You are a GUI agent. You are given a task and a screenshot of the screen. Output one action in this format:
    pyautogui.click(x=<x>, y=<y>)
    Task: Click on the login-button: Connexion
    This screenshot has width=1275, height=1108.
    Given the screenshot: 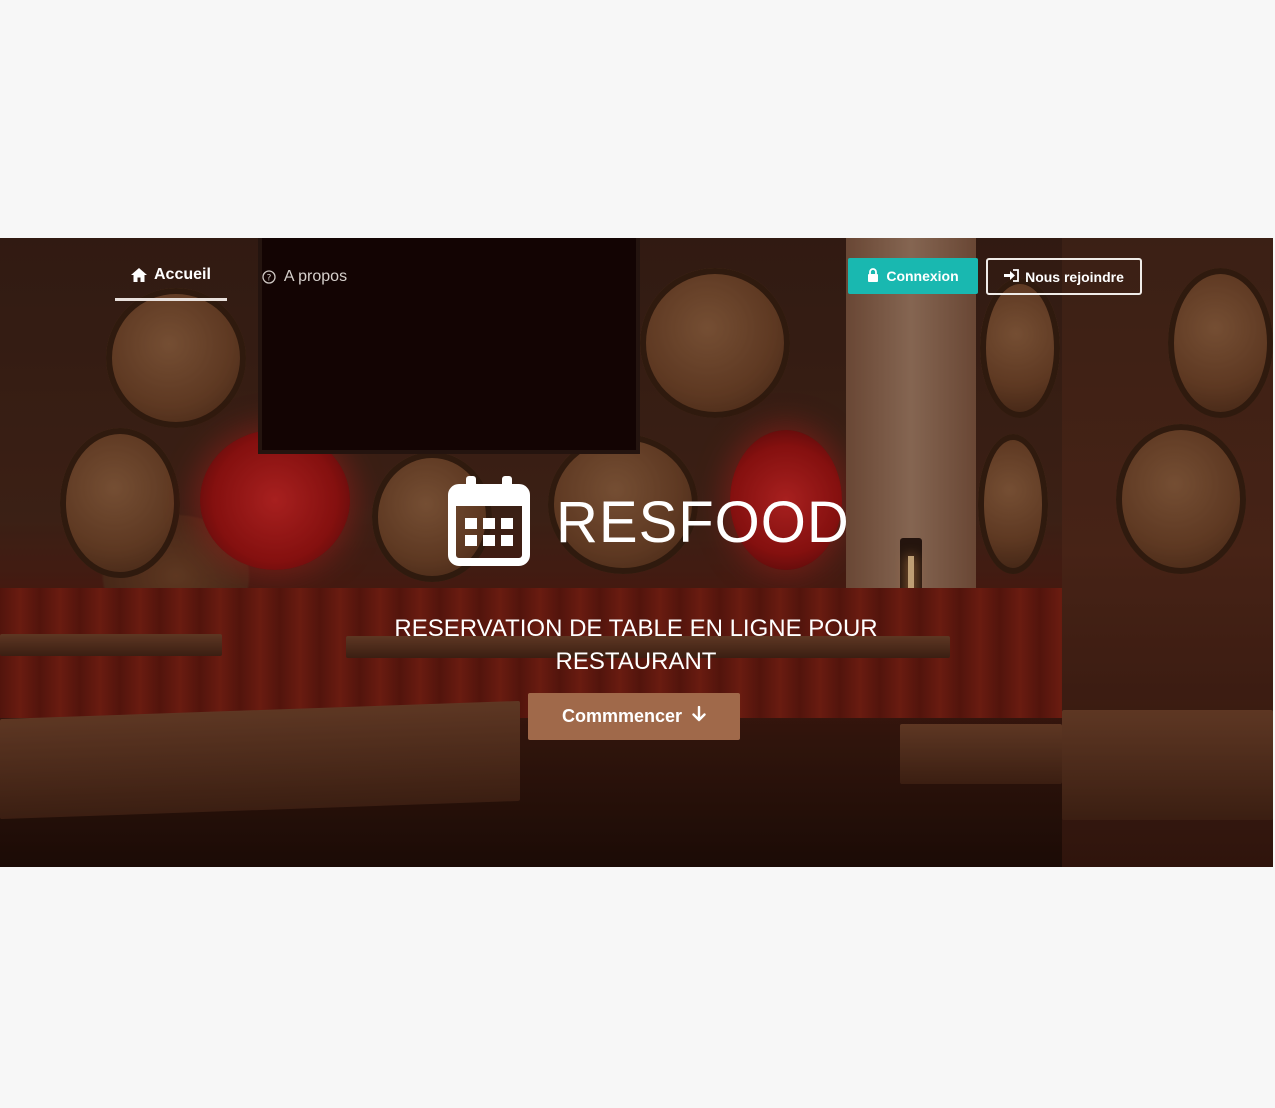 What is the action you would take?
    pyautogui.click(x=913, y=276)
    